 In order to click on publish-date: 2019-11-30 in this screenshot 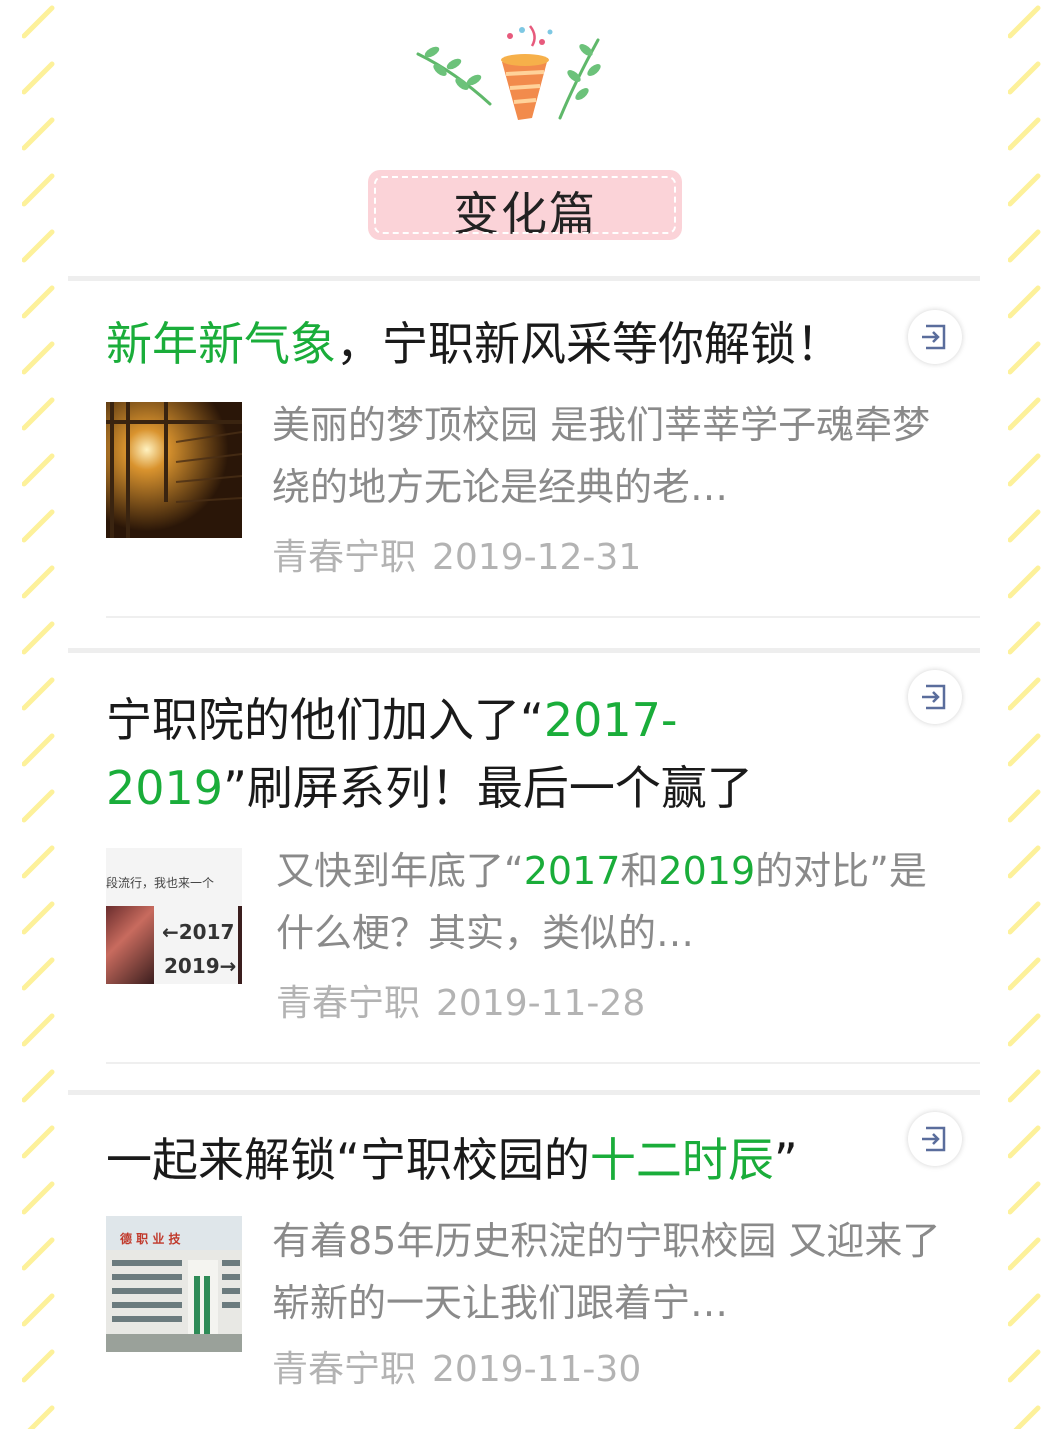, I will do `click(537, 1369)`.